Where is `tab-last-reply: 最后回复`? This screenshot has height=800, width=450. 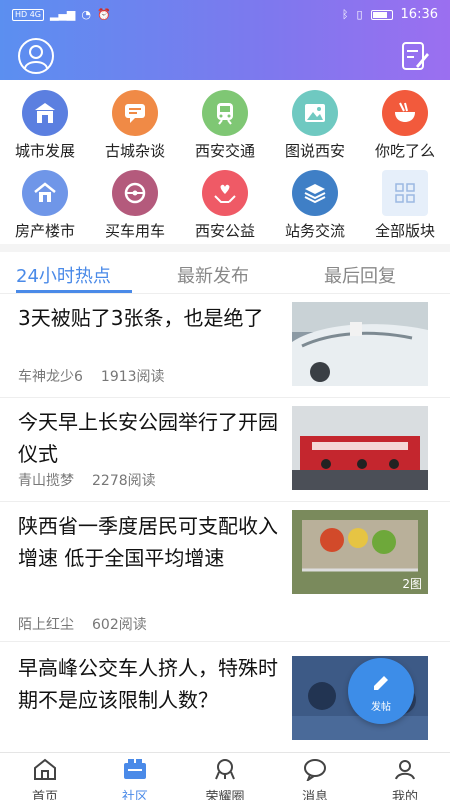 tab-last-reply: 最后回复 is located at coordinates (360, 275).